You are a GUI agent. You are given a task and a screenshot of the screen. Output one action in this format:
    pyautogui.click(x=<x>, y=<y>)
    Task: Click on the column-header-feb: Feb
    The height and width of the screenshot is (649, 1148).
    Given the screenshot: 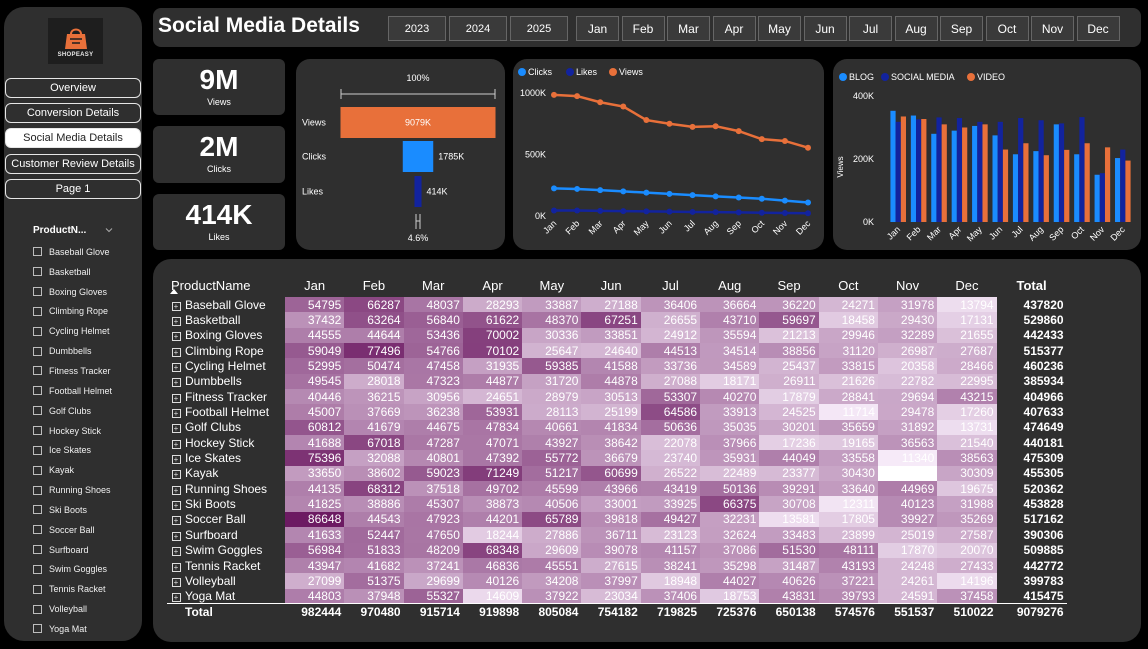 What is the action you would take?
    pyautogui.click(x=373, y=285)
    